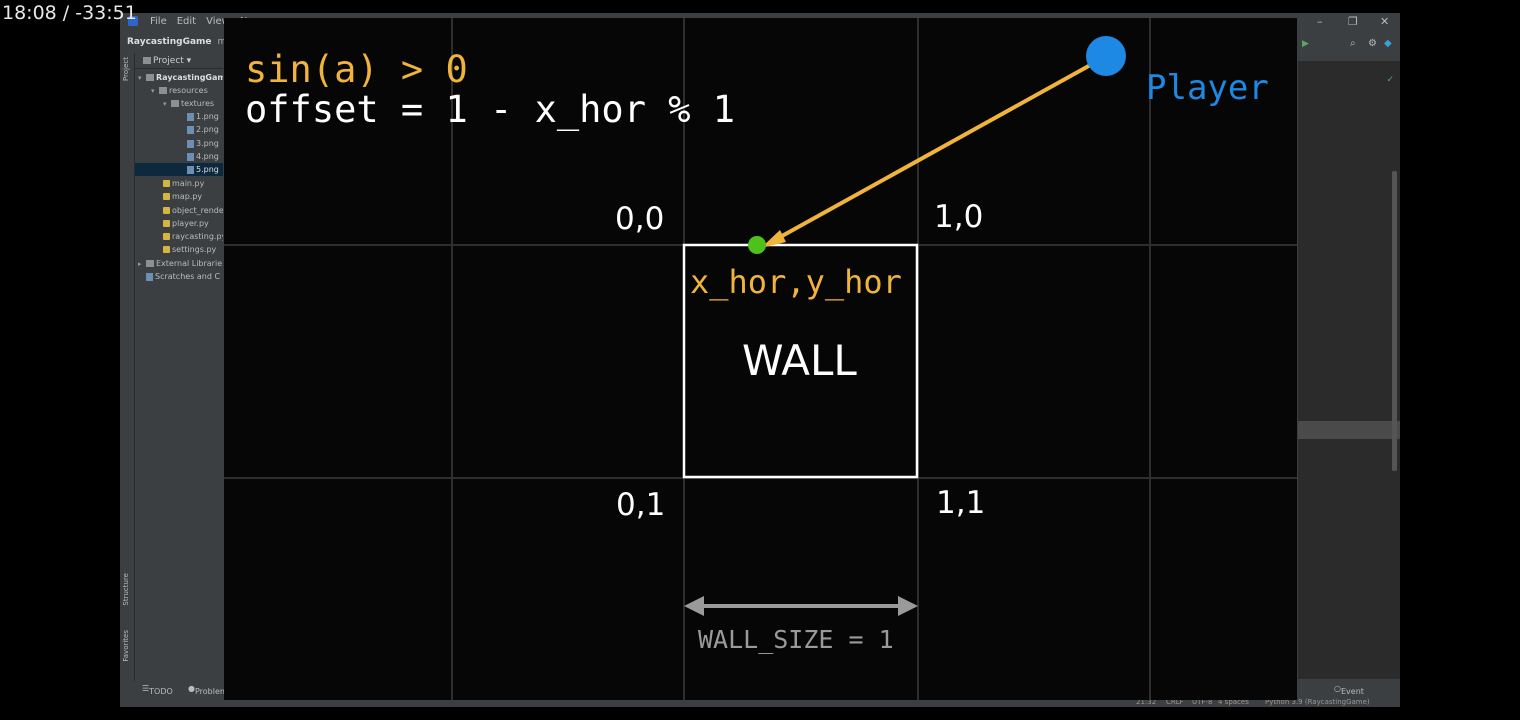 The width and height of the screenshot is (1520, 720). Describe the element at coordinates (158, 21) in the screenshot. I see `menu-file: File` at that location.